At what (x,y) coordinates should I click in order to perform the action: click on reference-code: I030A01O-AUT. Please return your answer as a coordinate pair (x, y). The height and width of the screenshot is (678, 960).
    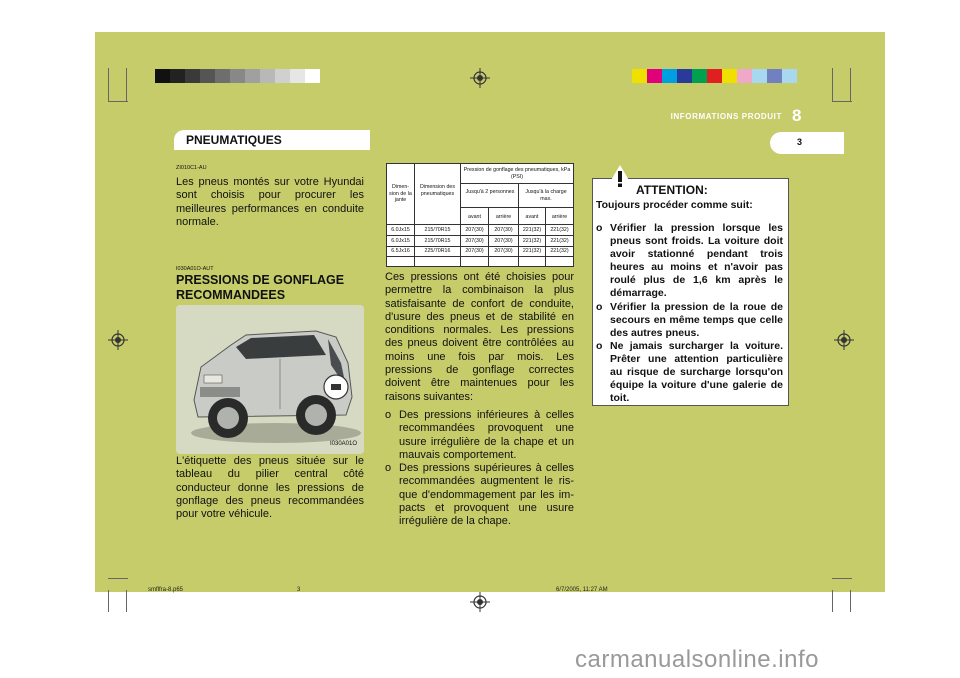
    Looking at the image, I should click on (195, 269).